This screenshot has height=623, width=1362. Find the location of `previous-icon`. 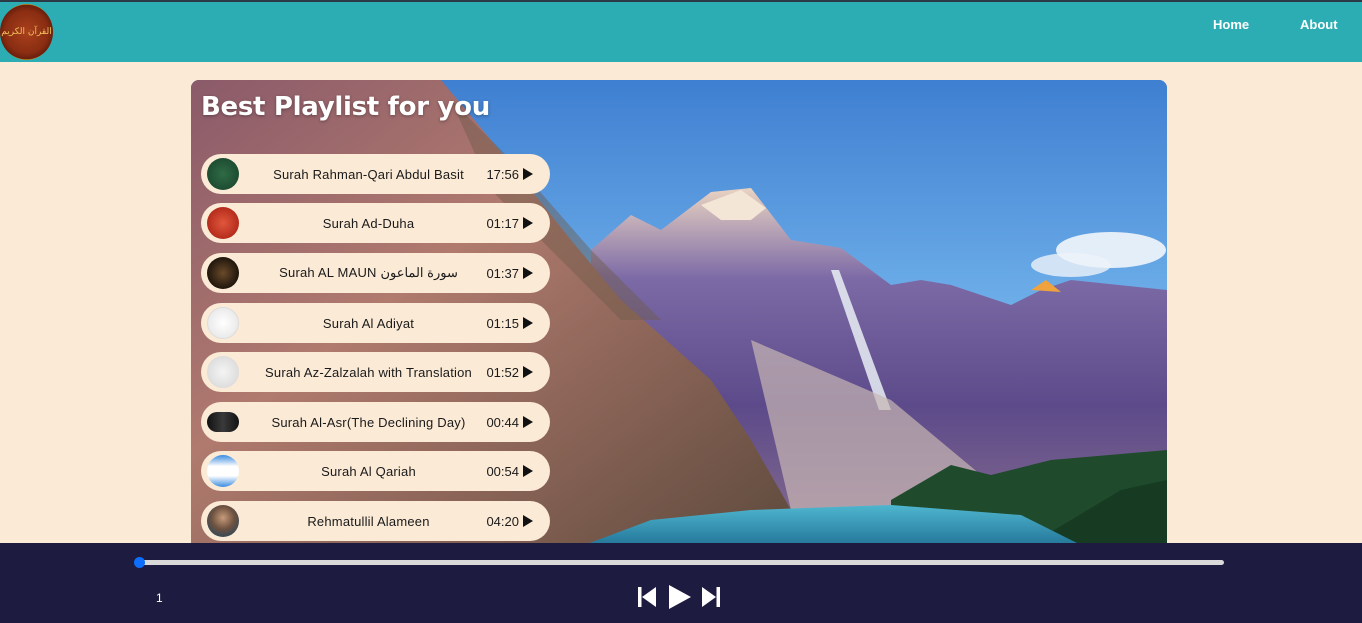

previous-icon is located at coordinates (647, 597).